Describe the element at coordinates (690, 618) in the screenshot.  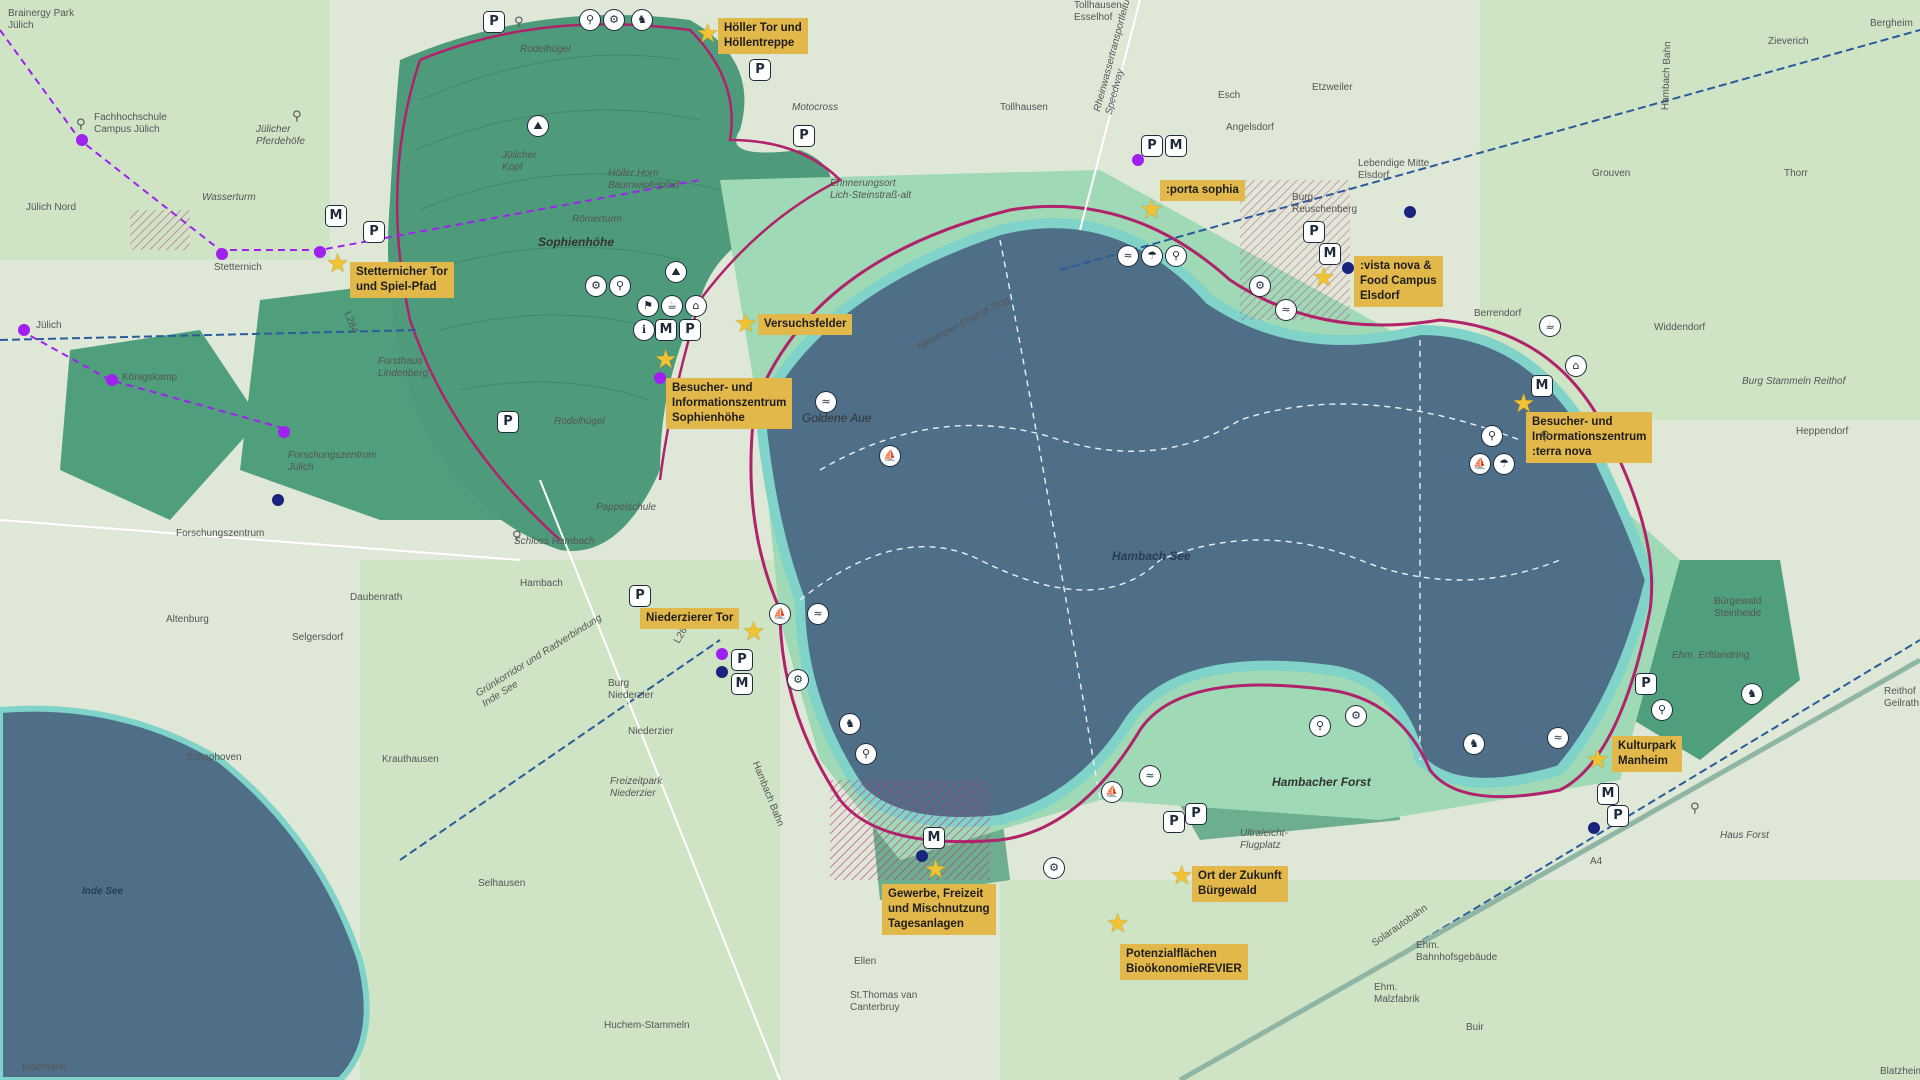
I see `callout-niederzierer-tor: Niederzierer Tor` at that location.